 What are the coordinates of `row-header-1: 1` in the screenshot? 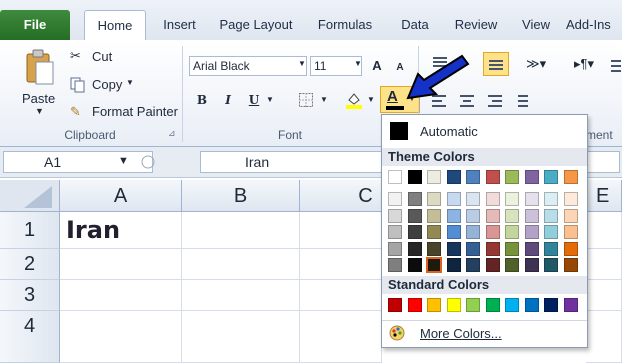 It's located at (30, 230).